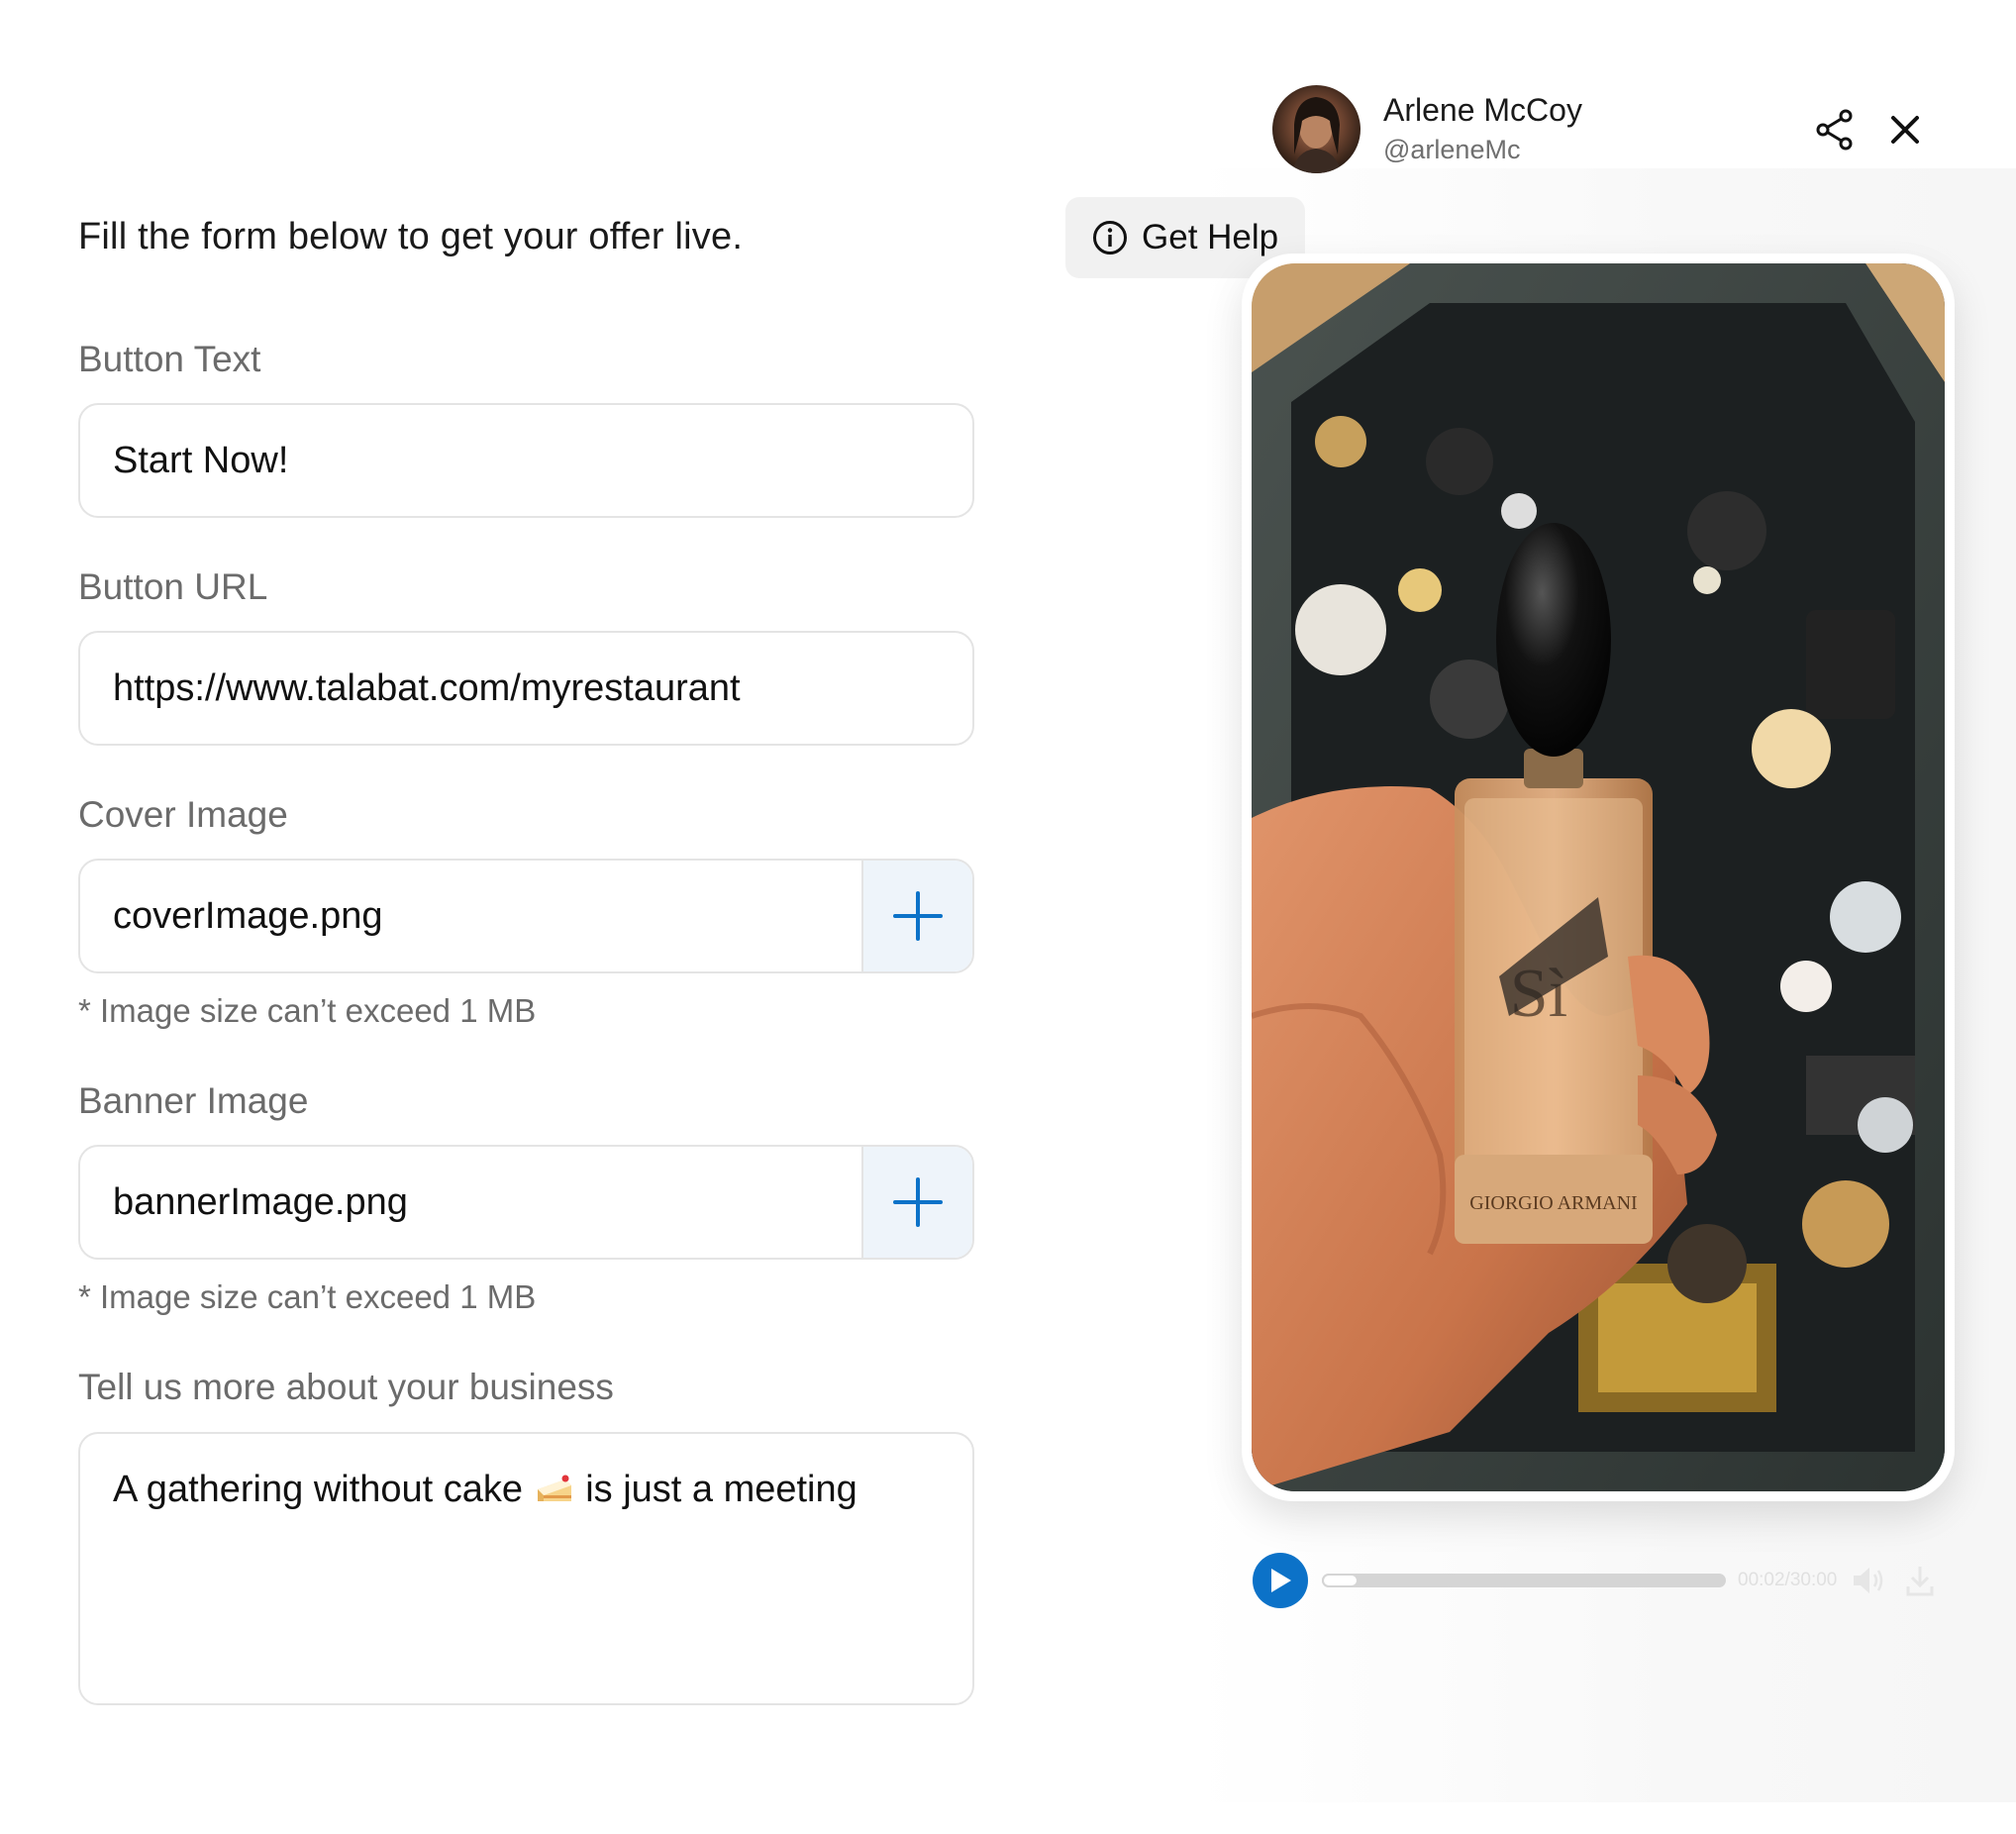 This screenshot has width=2016, height=1834. What do you see at coordinates (173, 586) in the screenshot?
I see `button-url-label: Button URL` at bounding box center [173, 586].